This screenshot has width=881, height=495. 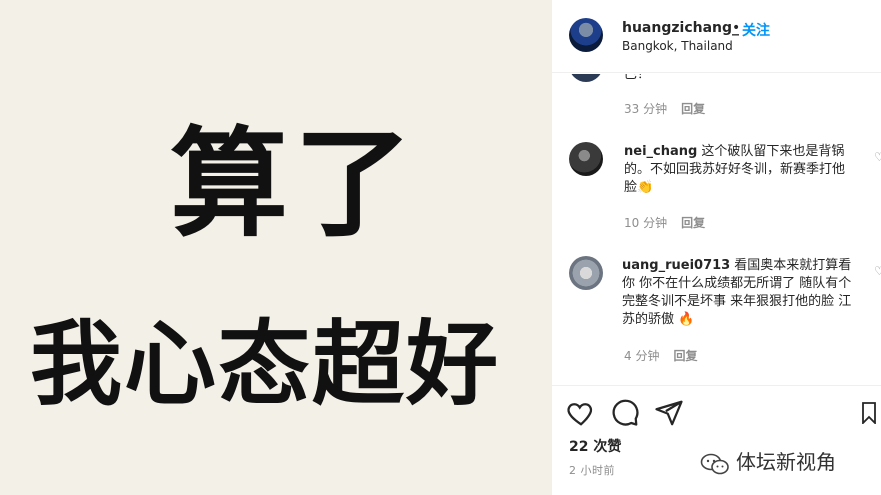 I want to click on like-count: 22 次赞, so click(x=595, y=446).